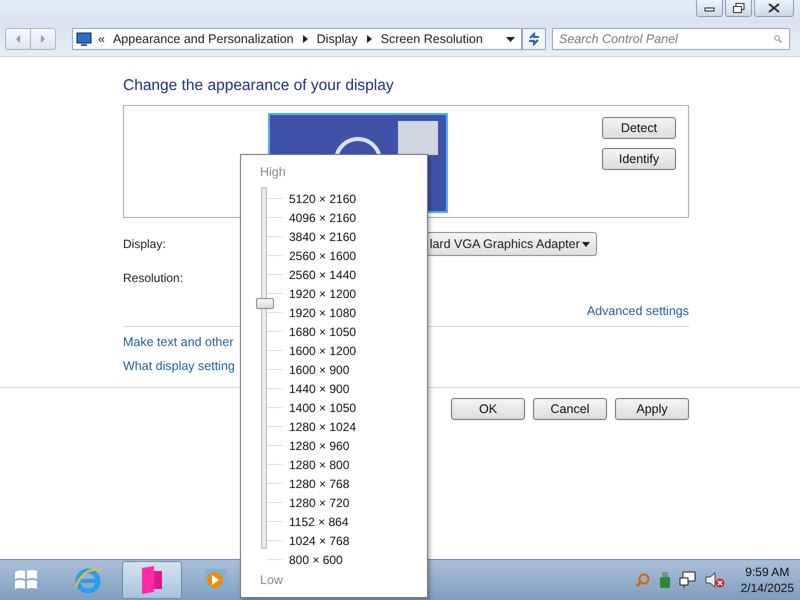 The width and height of the screenshot is (800, 600). What do you see at coordinates (178, 342) in the screenshot?
I see `help-link: Make text and other` at bounding box center [178, 342].